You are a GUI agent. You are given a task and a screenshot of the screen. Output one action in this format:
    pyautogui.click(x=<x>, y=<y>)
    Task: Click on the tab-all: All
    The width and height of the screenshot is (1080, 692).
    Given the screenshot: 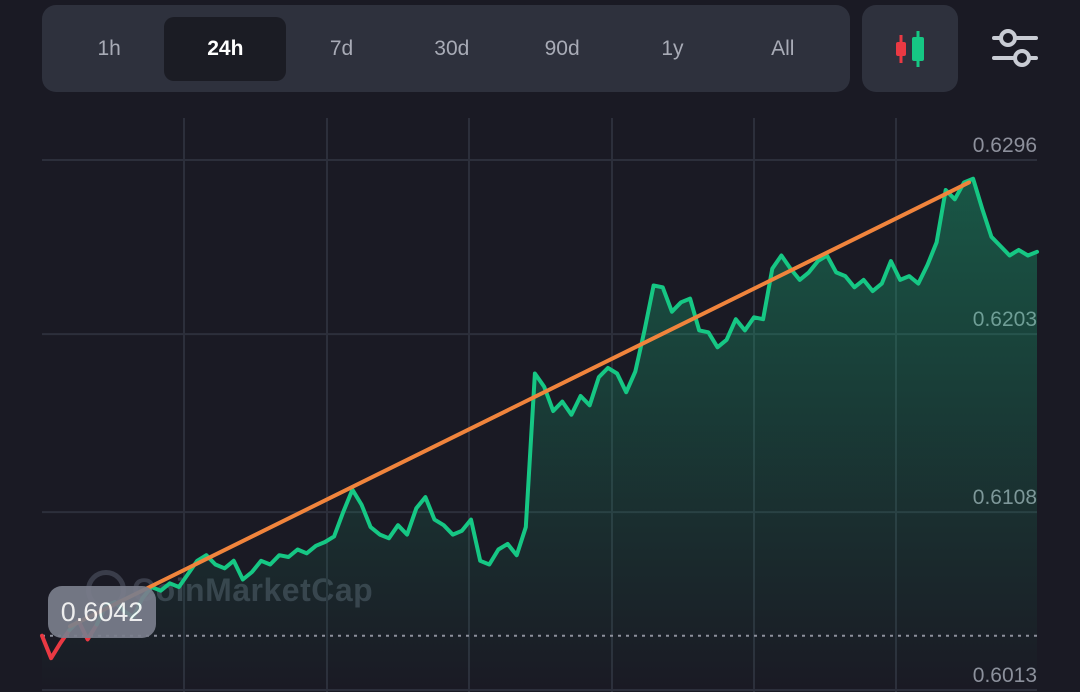 What is the action you would take?
    pyautogui.click(x=783, y=49)
    